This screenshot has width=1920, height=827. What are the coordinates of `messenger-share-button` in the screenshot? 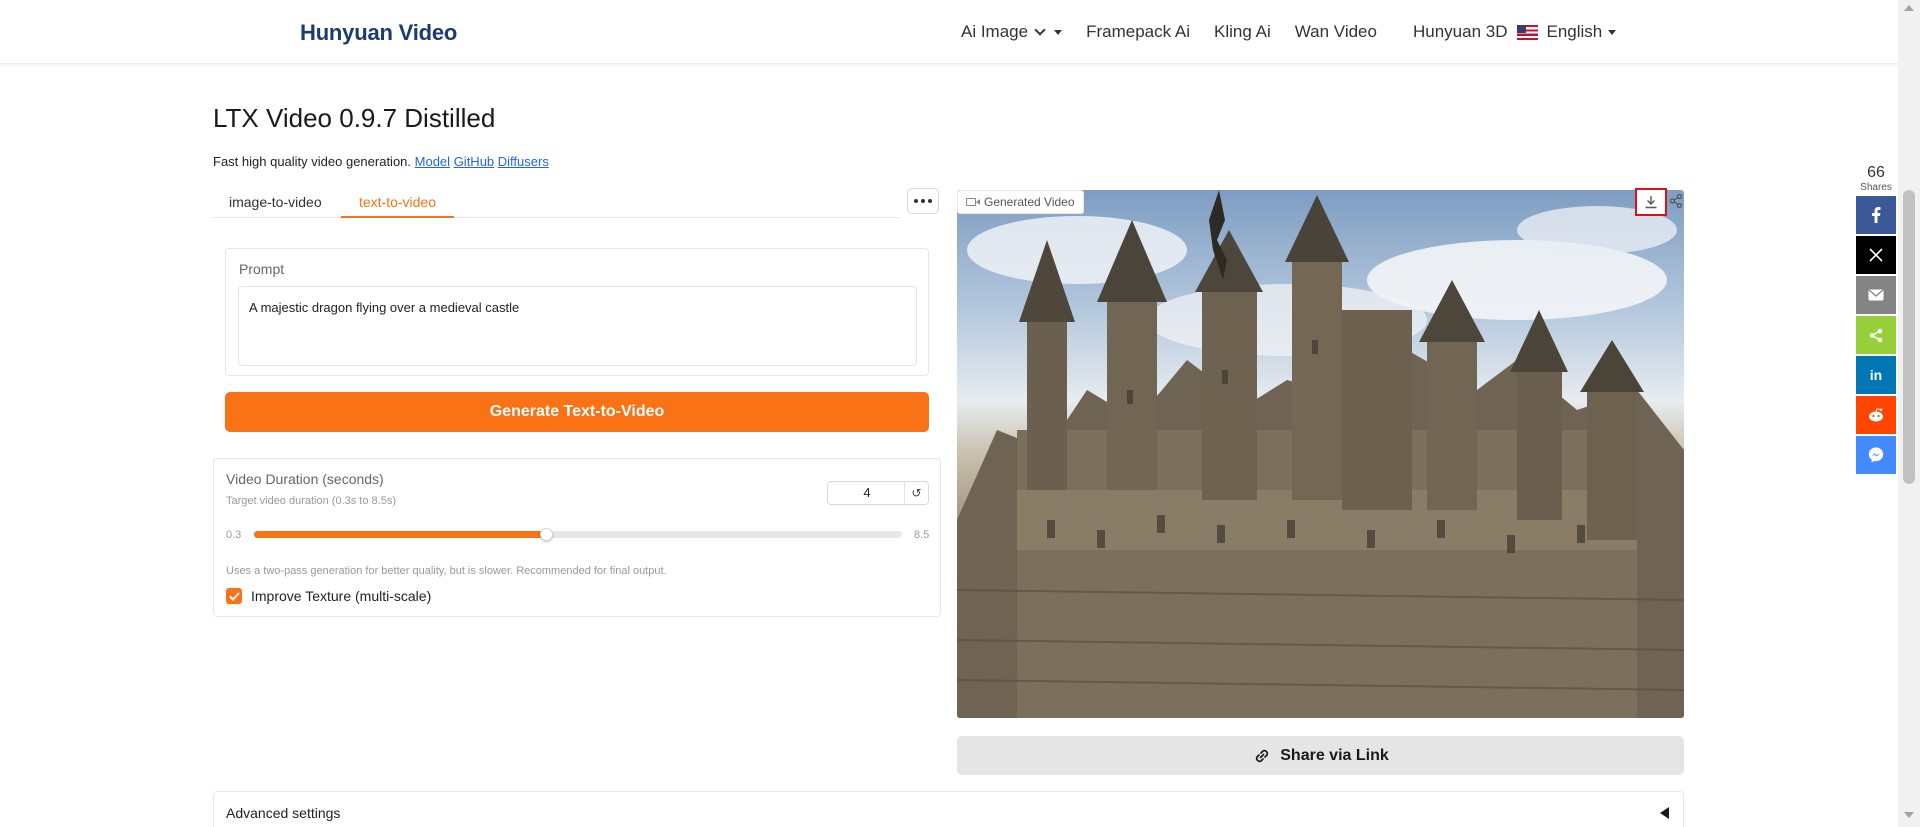 It's located at (1876, 455).